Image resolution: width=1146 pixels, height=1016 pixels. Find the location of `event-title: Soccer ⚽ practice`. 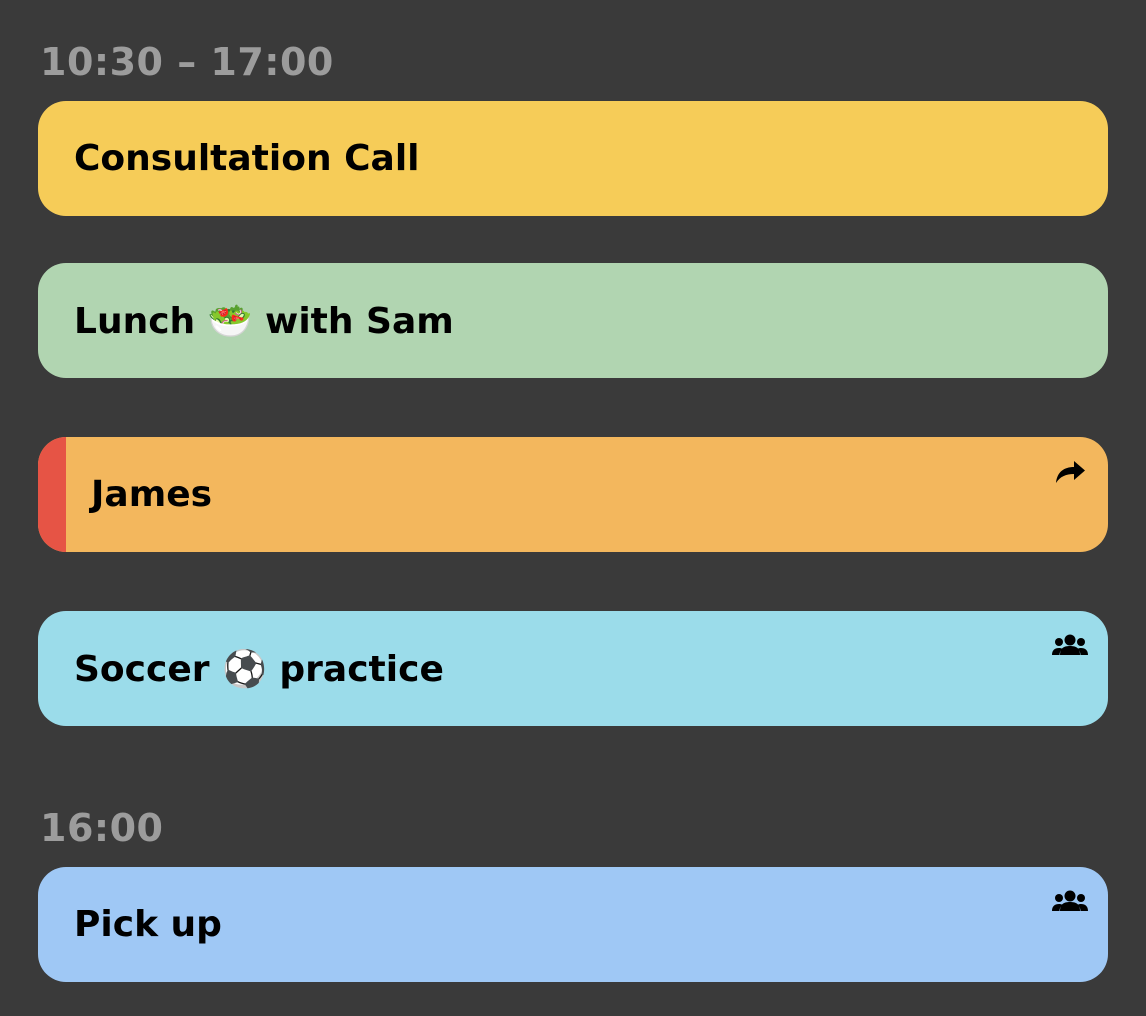

event-title: Soccer ⚽ practice is located at coordinates (259, 669).